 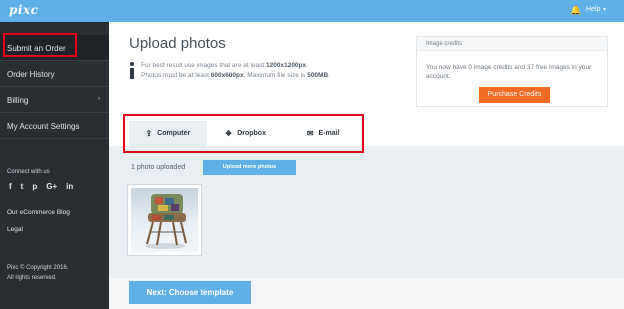 I want to click on purchase-credits-button: Purchase Credits, so click(x=514, y=95).